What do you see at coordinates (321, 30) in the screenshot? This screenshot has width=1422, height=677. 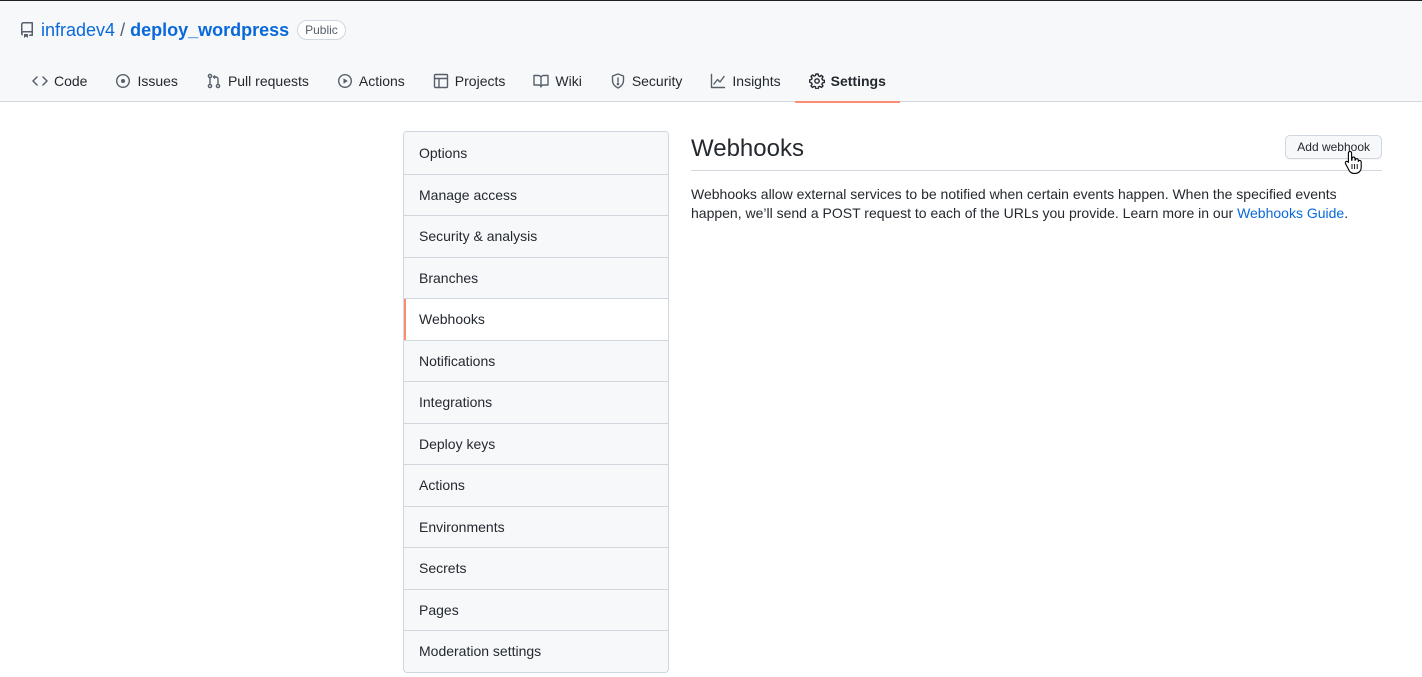 I see `visibility-badge: Public` at bounding box center [321, 30].